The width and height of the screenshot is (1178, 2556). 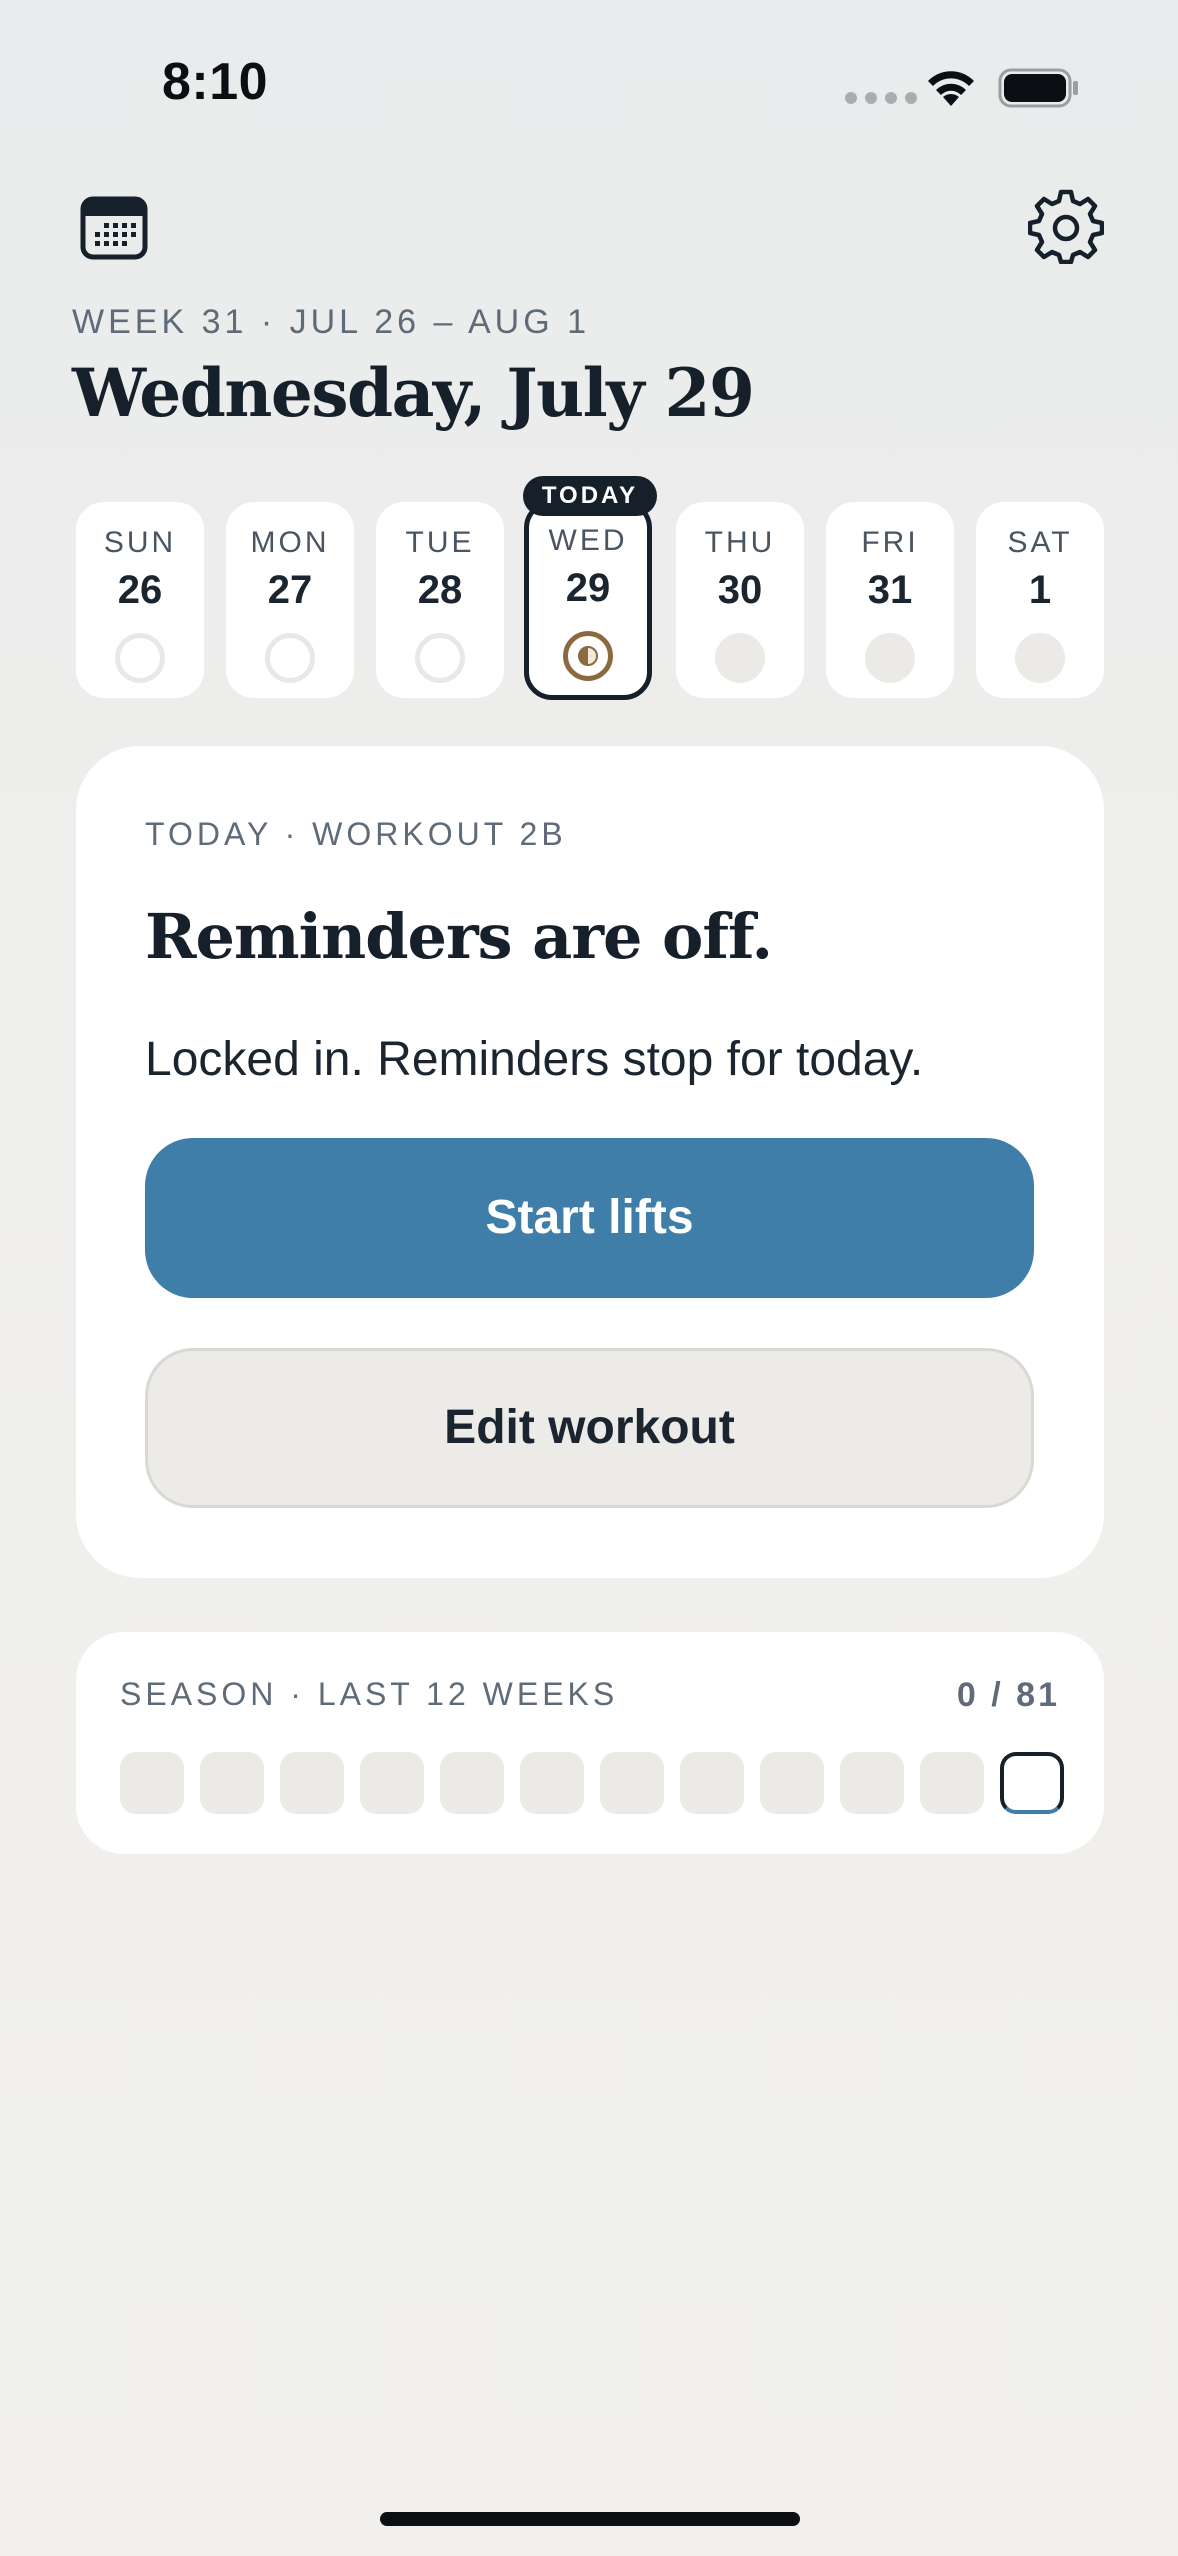 I want to click on day-name: MON, so click(x=290, y=542).